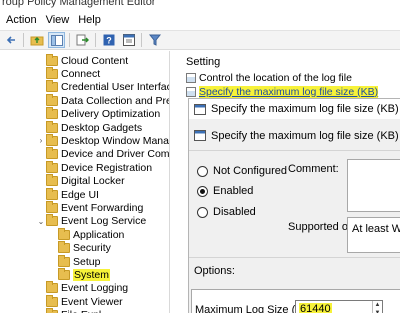 The image size is (400, 313). I want to click on tree-item: ⌄ Event Log Service, so click(91, 221).